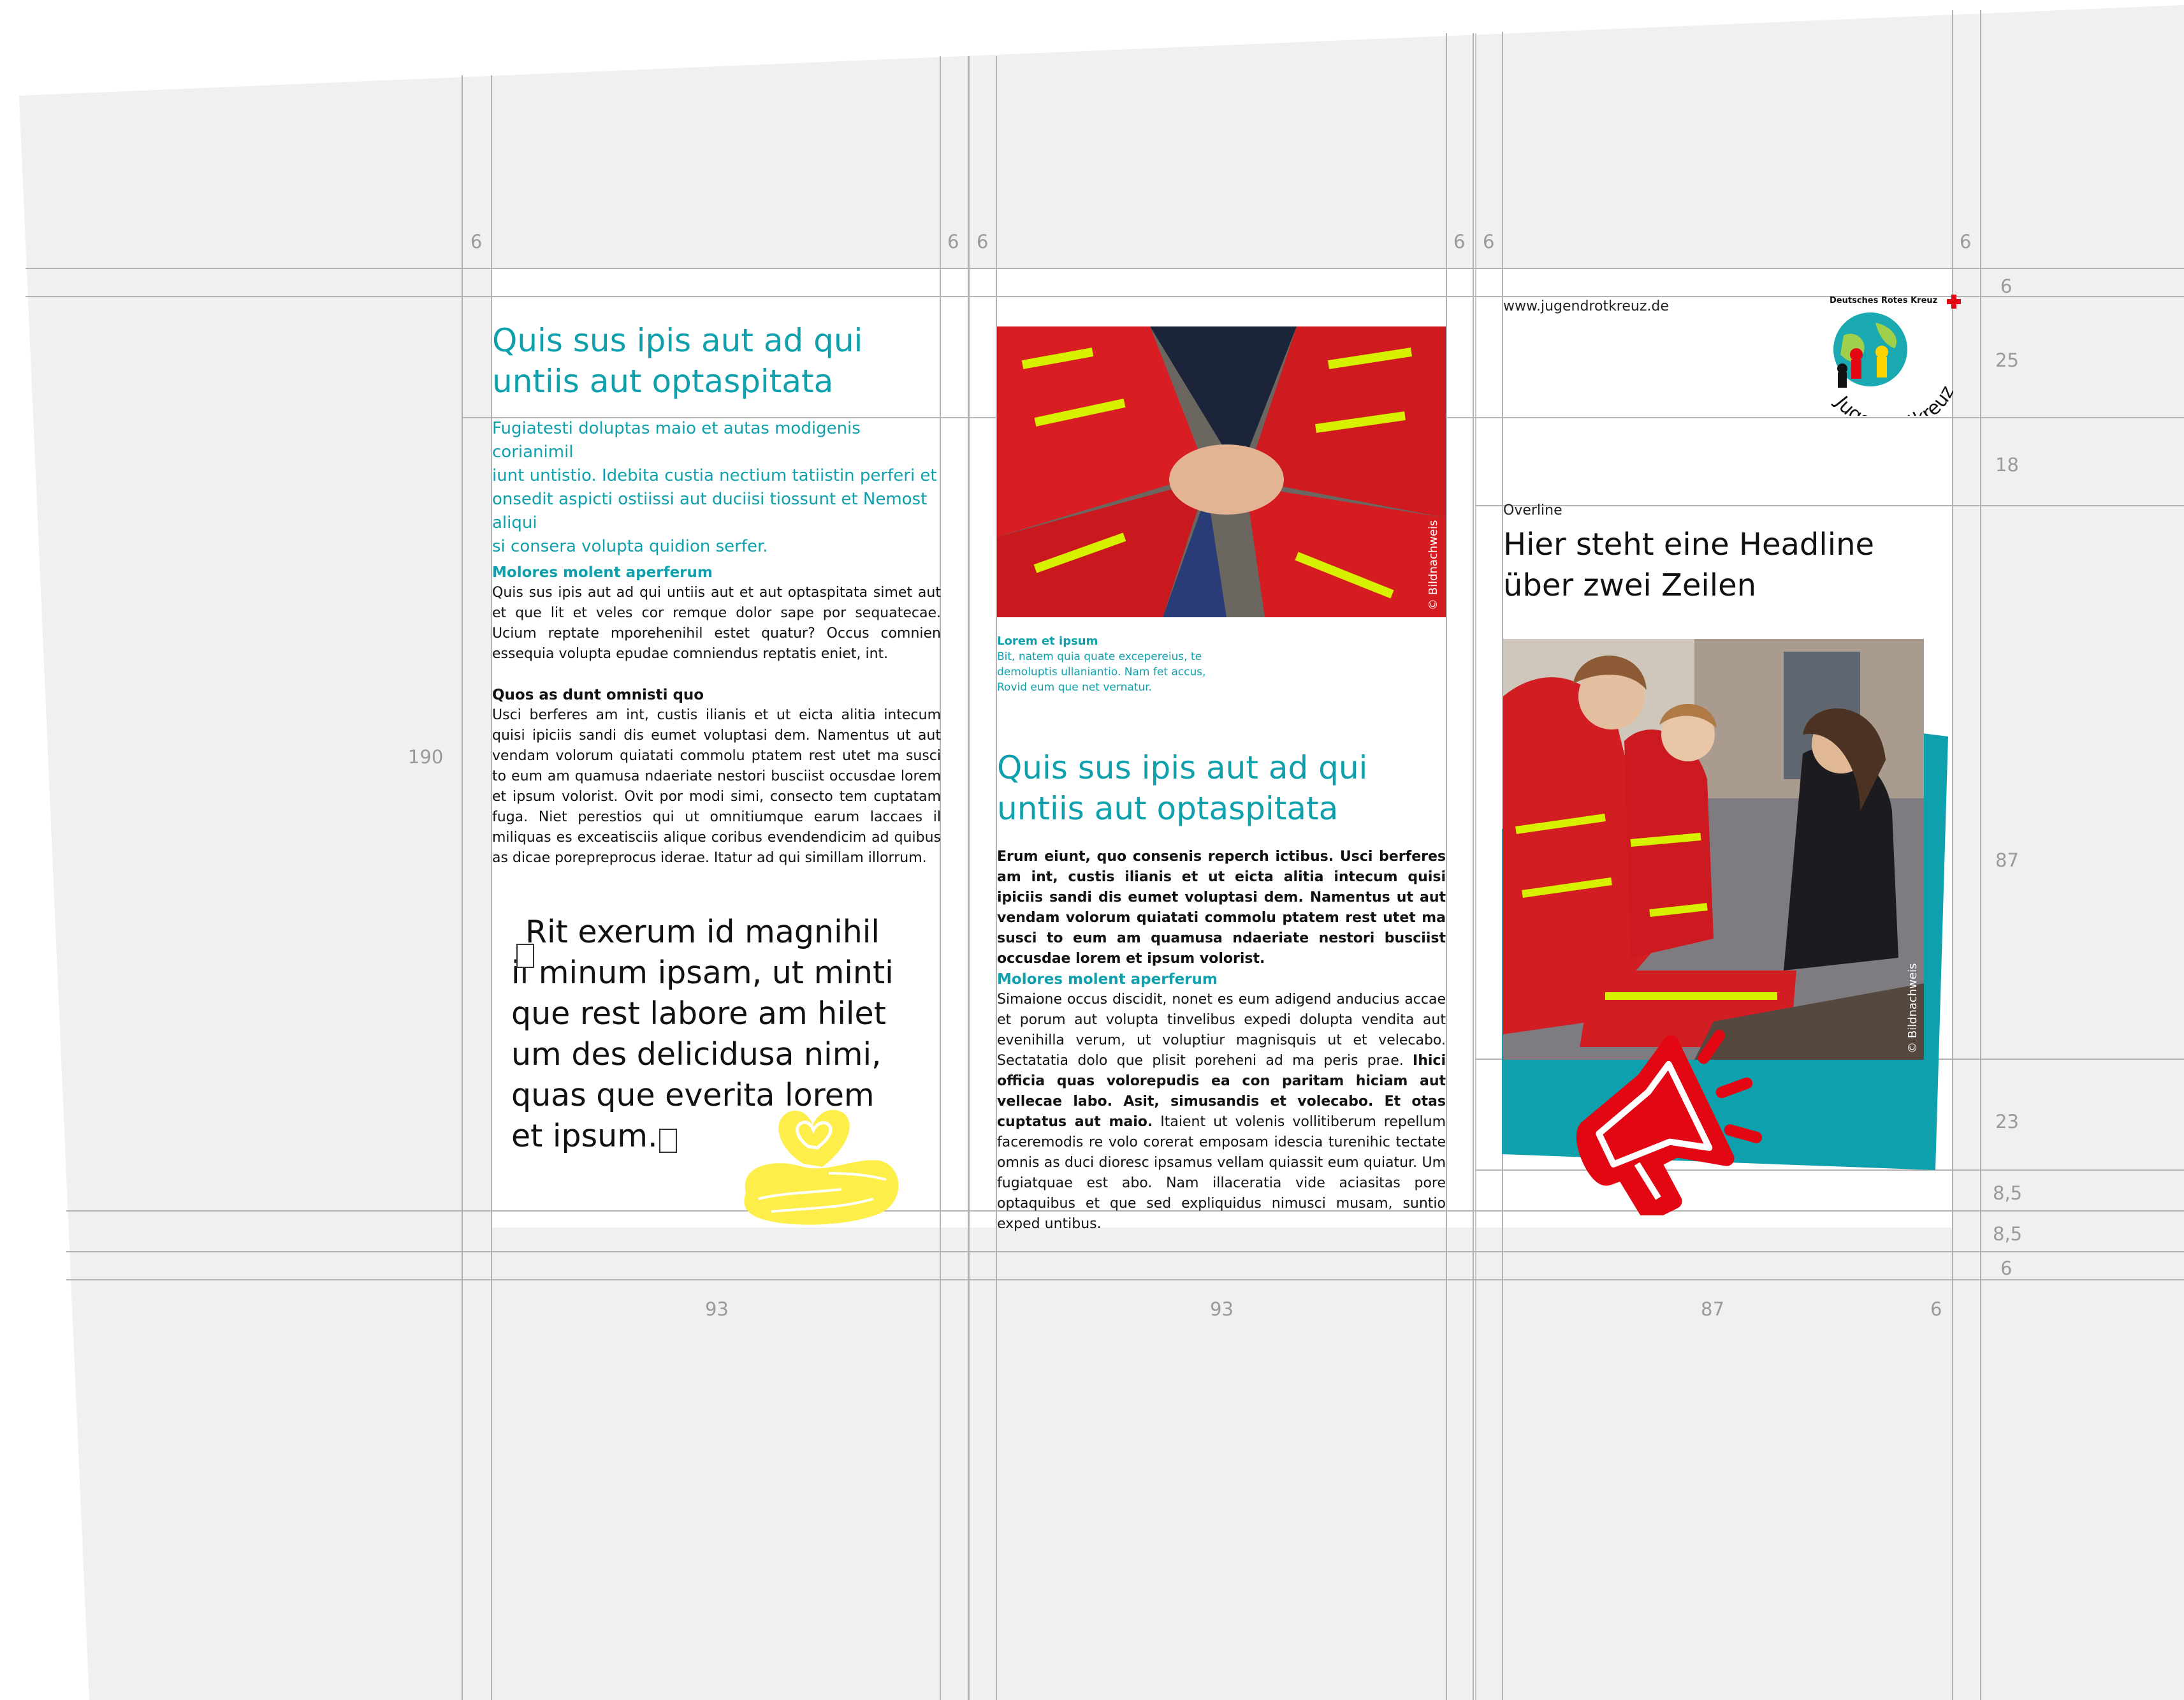 This screenshot has width=2184, height=1700. What do you see at coordinates (702, 932) in the screenshot?
I see `quote-line: Rit exerum id magnihil` at bounding box center [702, 932].